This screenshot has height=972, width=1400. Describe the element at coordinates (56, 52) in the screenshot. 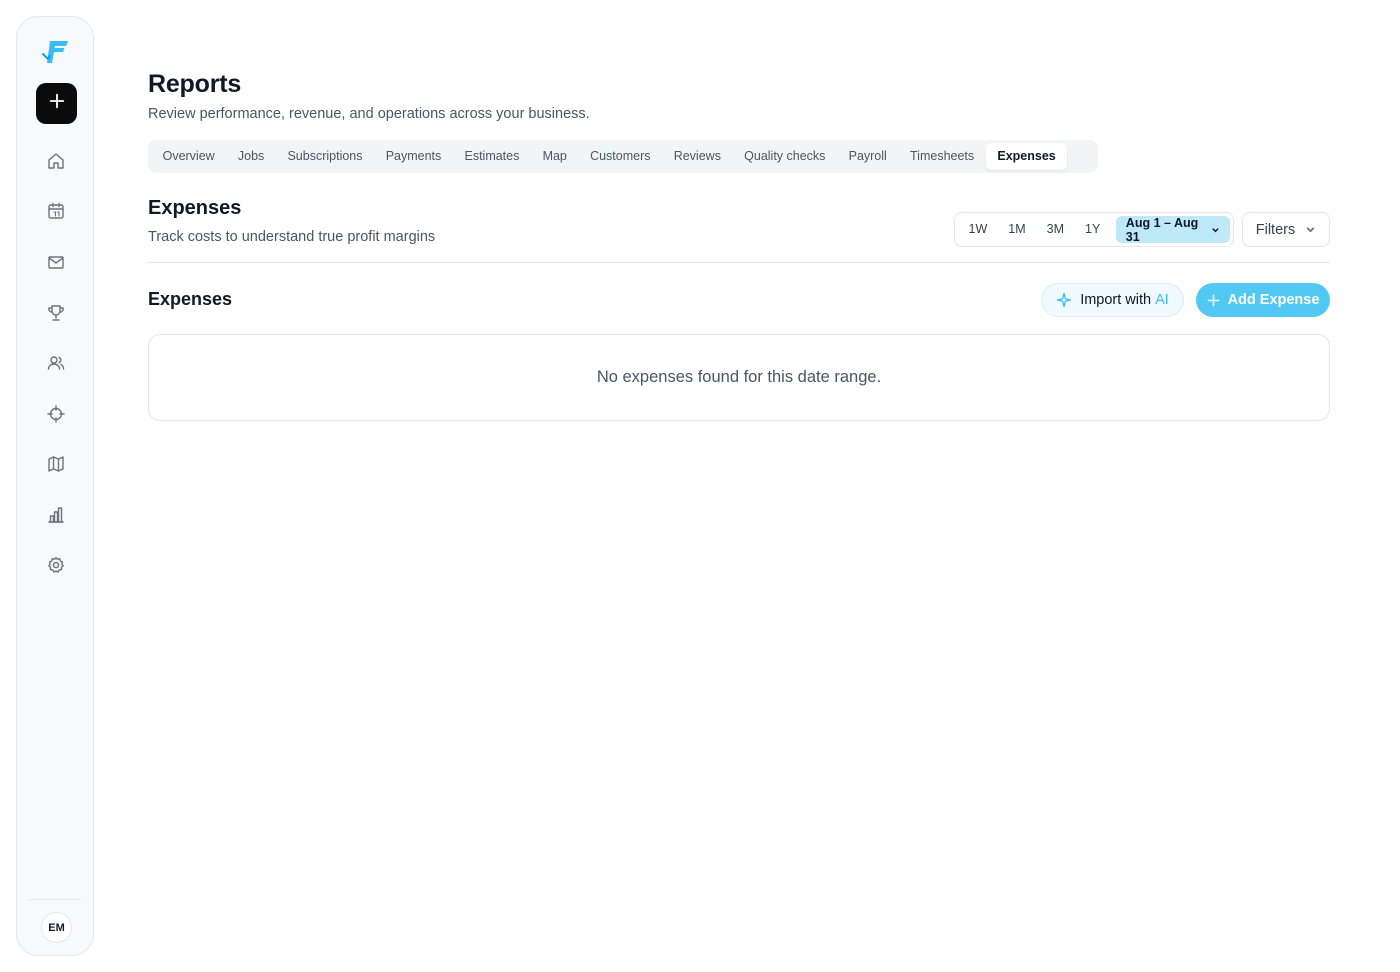

I see `brand-logo-icon` at that location.